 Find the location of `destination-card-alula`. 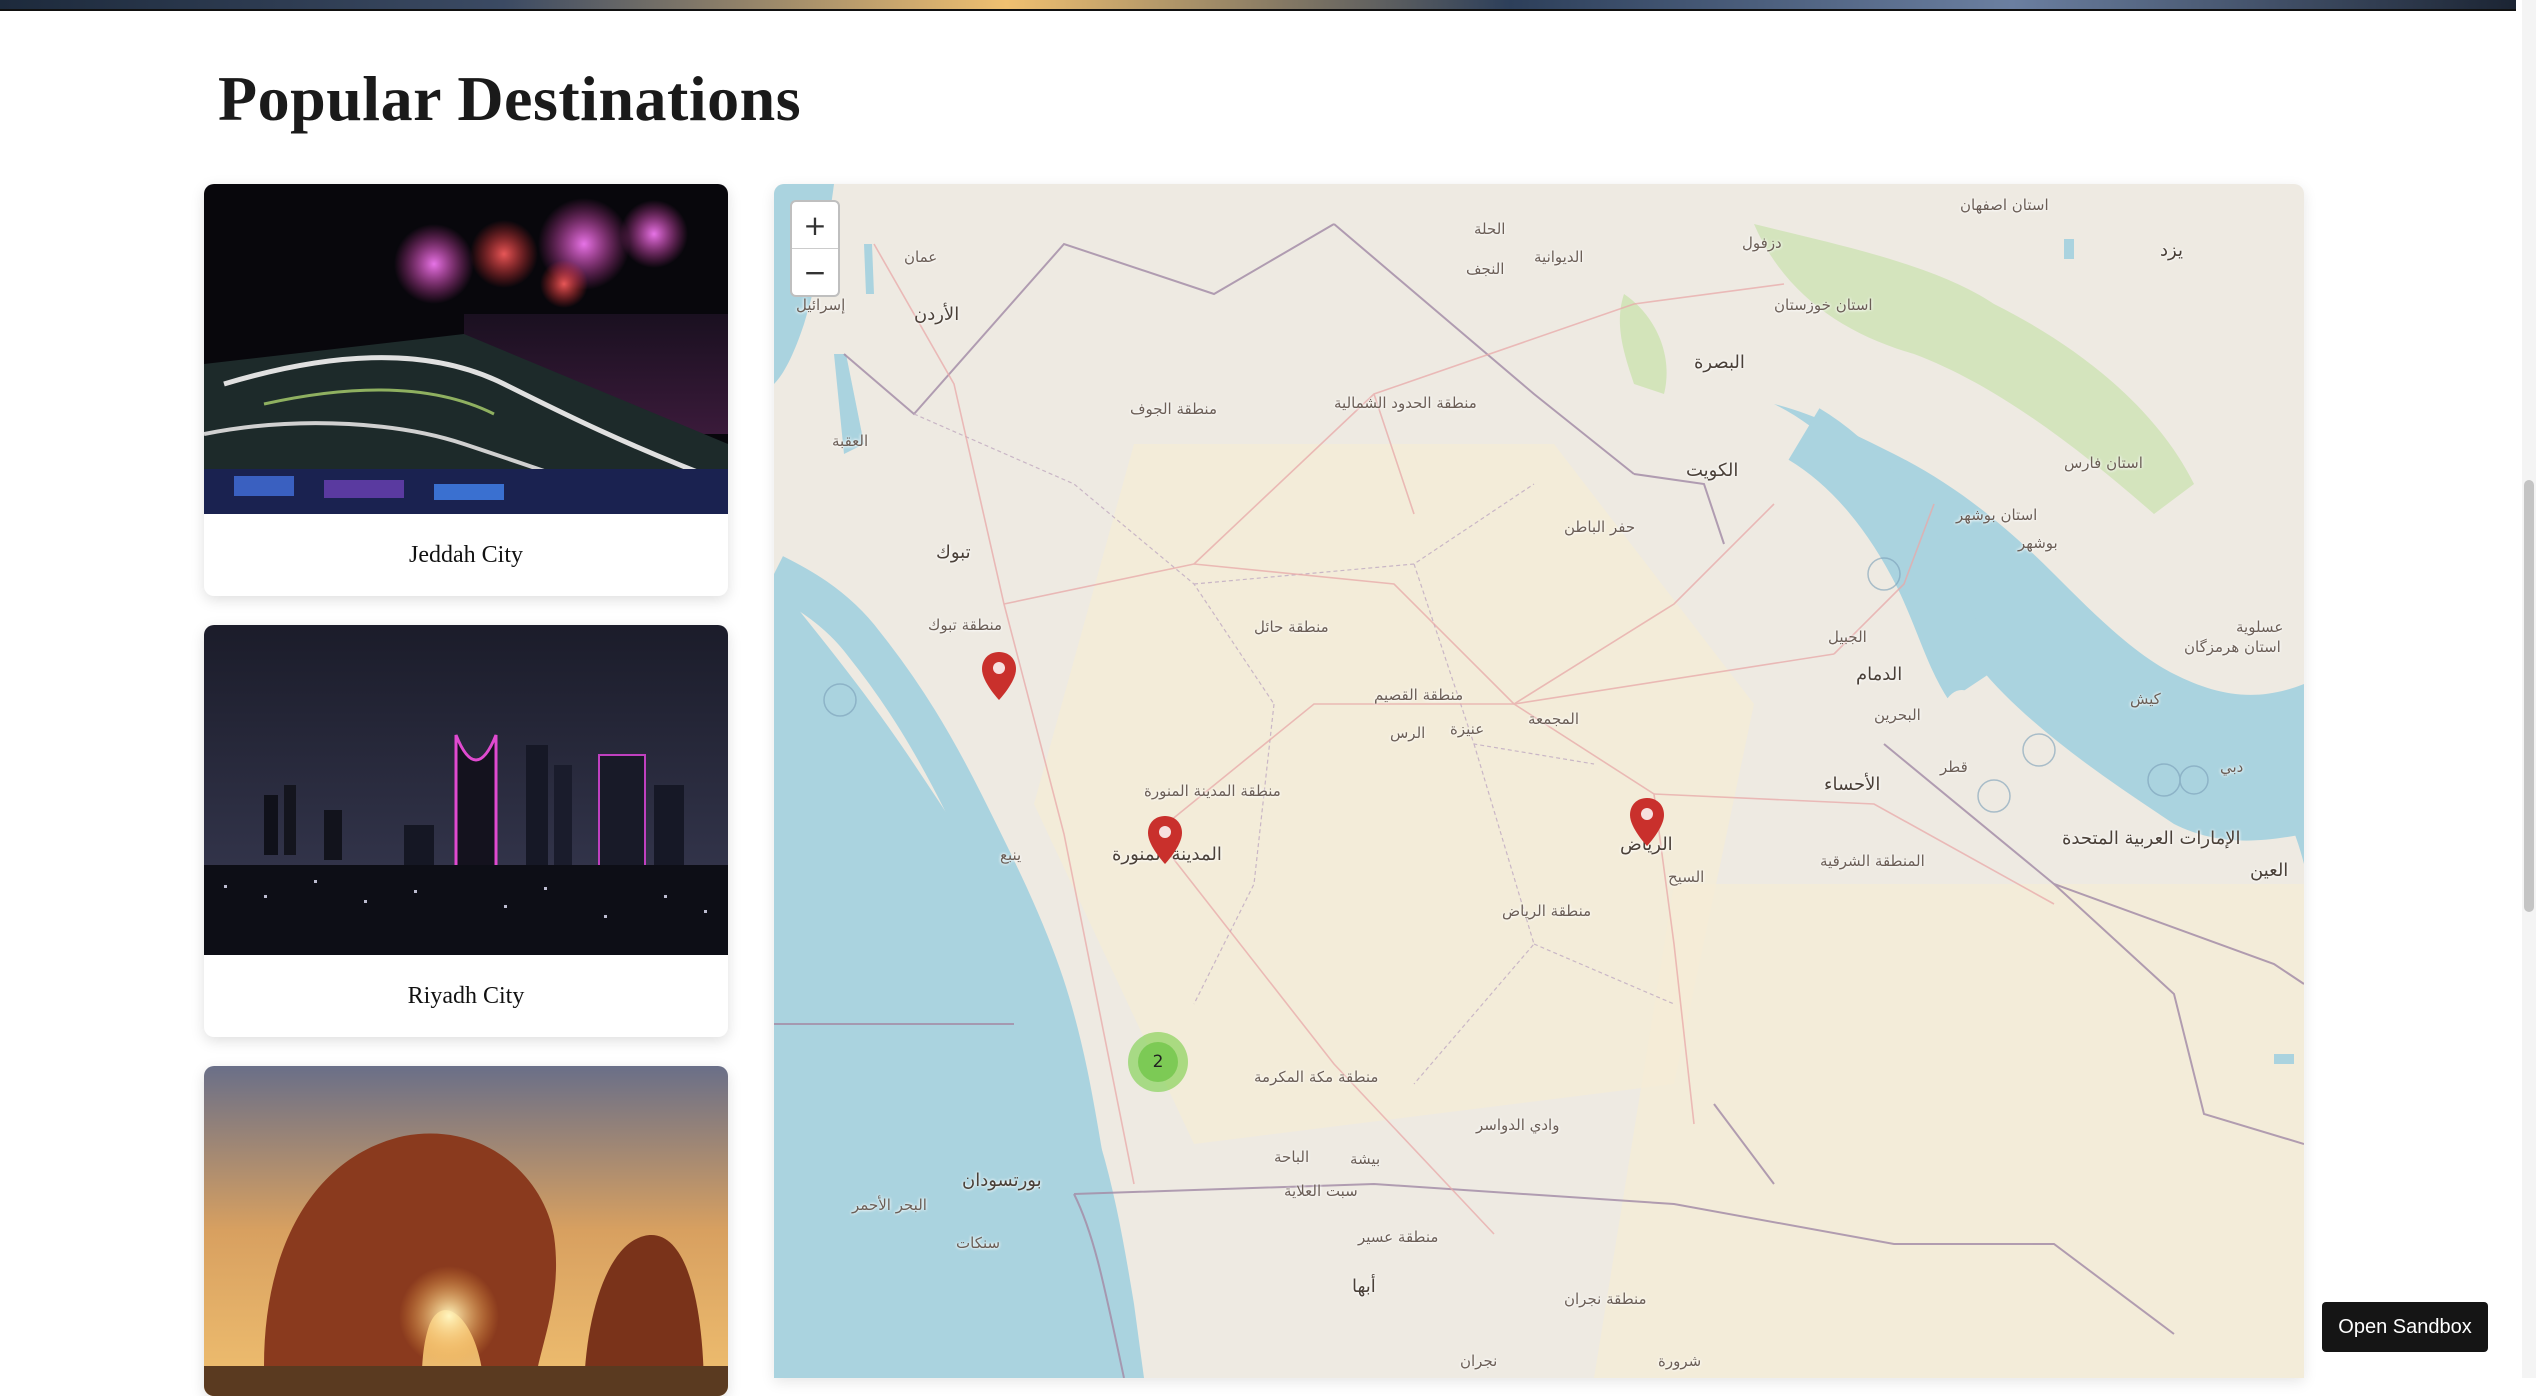

destination-card-alula is located at coordinates (466, 1231).